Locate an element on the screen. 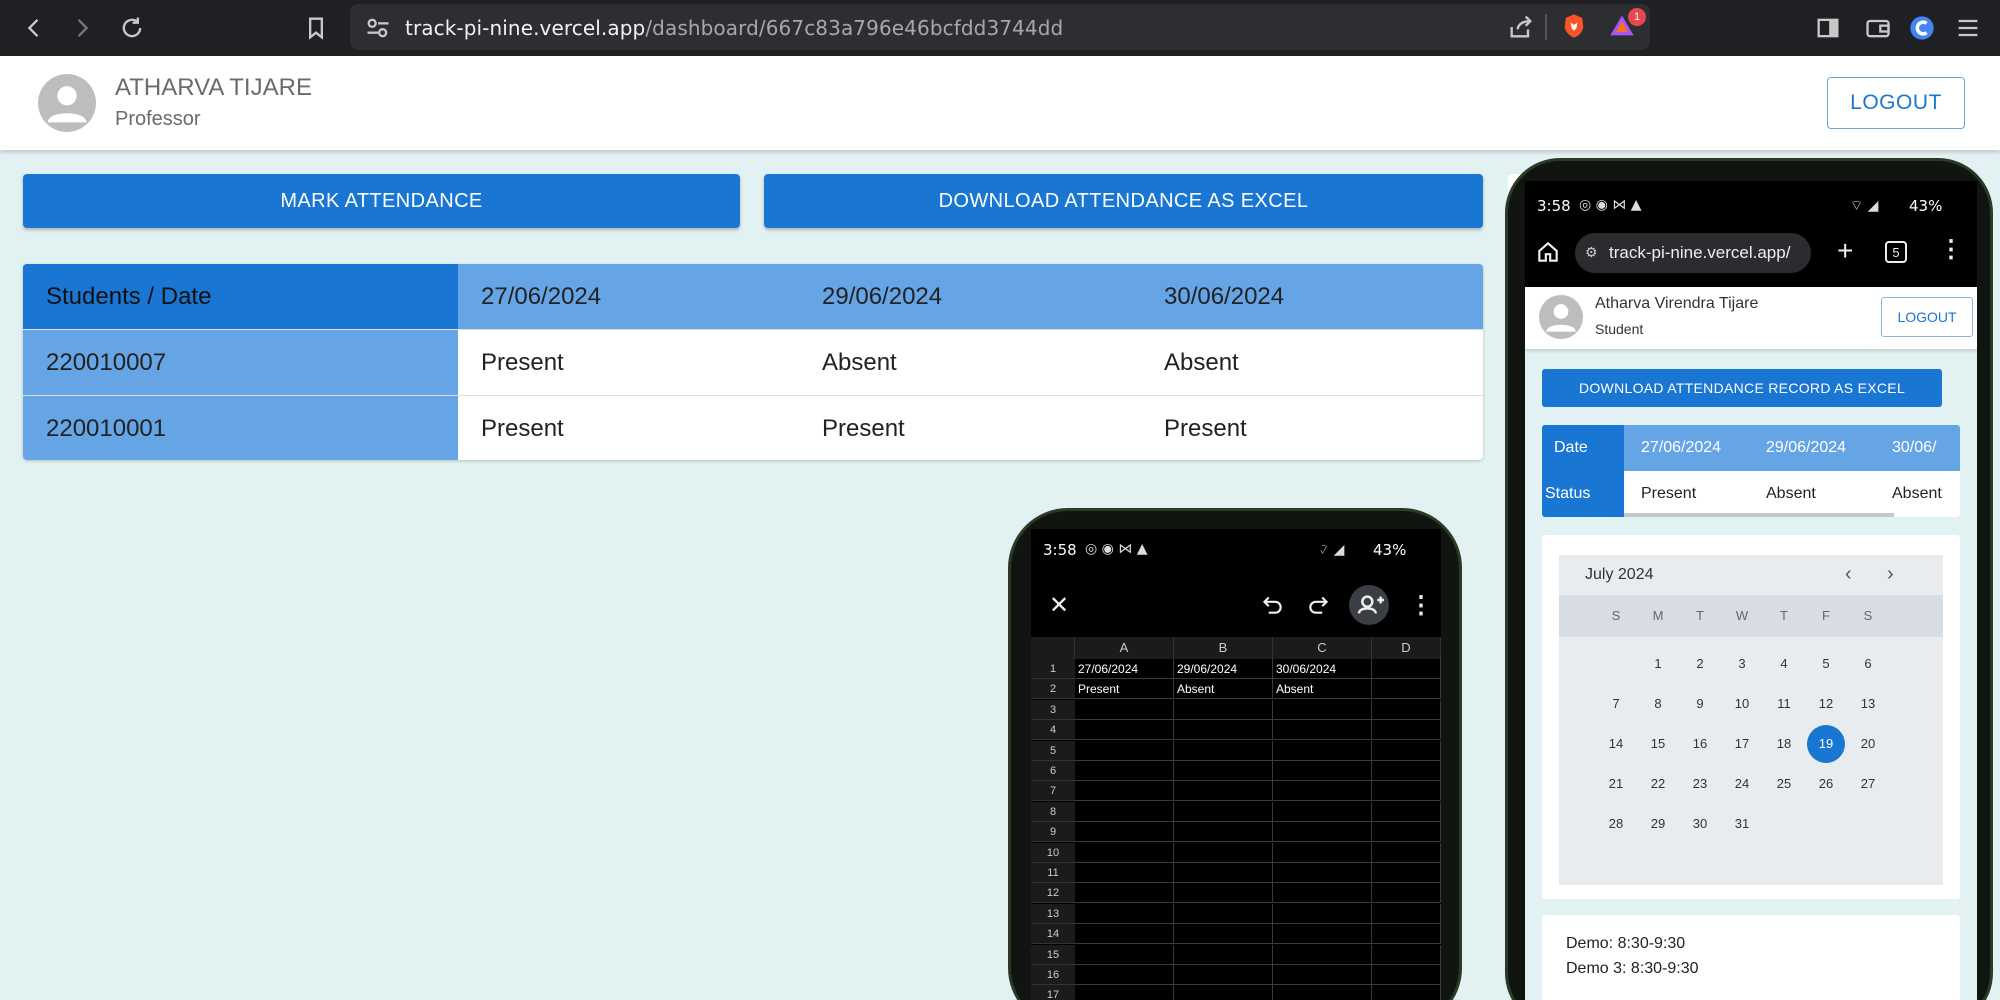  calendar-day: 29 is located at coordinates (1658, 824).